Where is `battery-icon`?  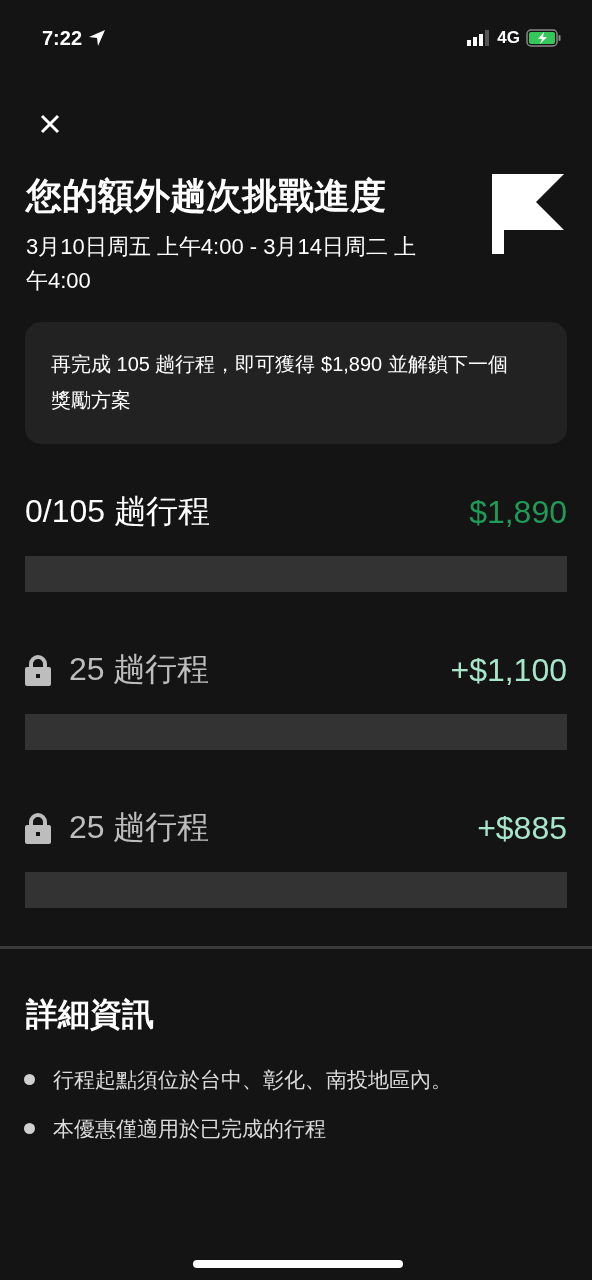 battery-icon is located at coordinates (544, 38).